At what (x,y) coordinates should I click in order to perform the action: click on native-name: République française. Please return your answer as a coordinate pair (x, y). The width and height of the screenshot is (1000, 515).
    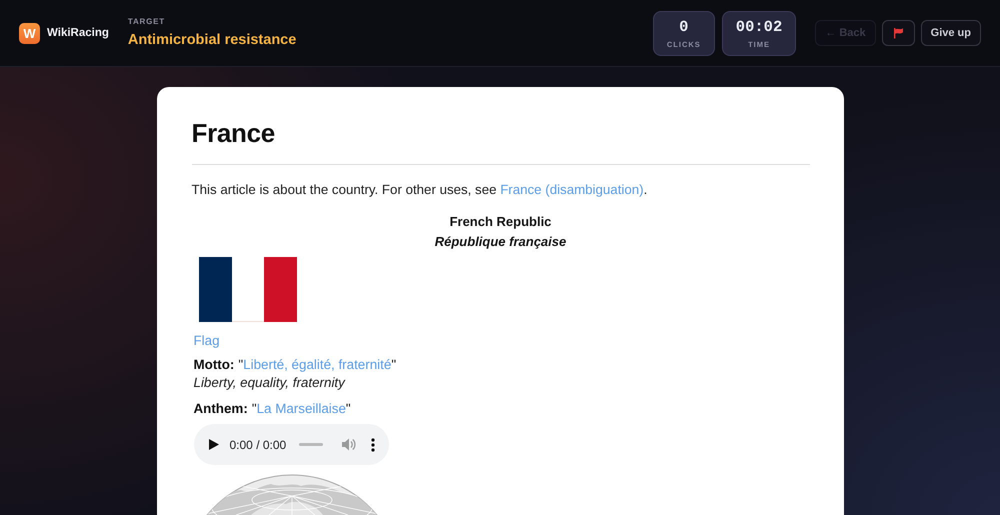
    Looking at the image, I should click on (500, 242).